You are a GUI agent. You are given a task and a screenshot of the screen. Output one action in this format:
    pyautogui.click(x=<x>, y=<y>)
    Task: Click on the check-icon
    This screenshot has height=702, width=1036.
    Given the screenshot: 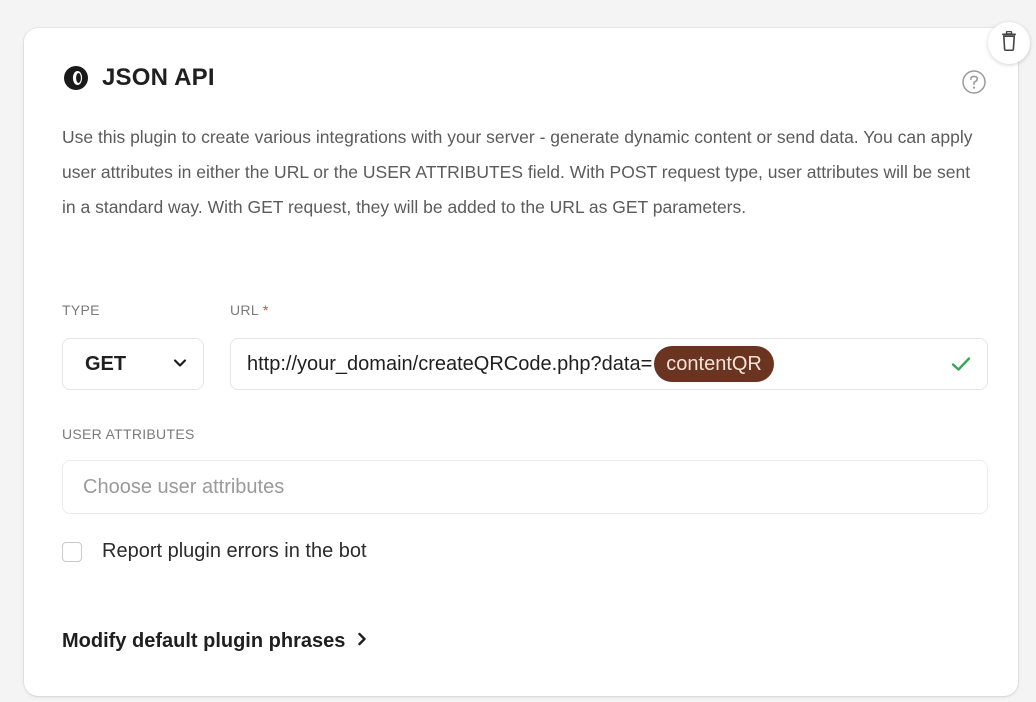 What is the action you would take?
    pyautogui.click(x=961, y=364)
    